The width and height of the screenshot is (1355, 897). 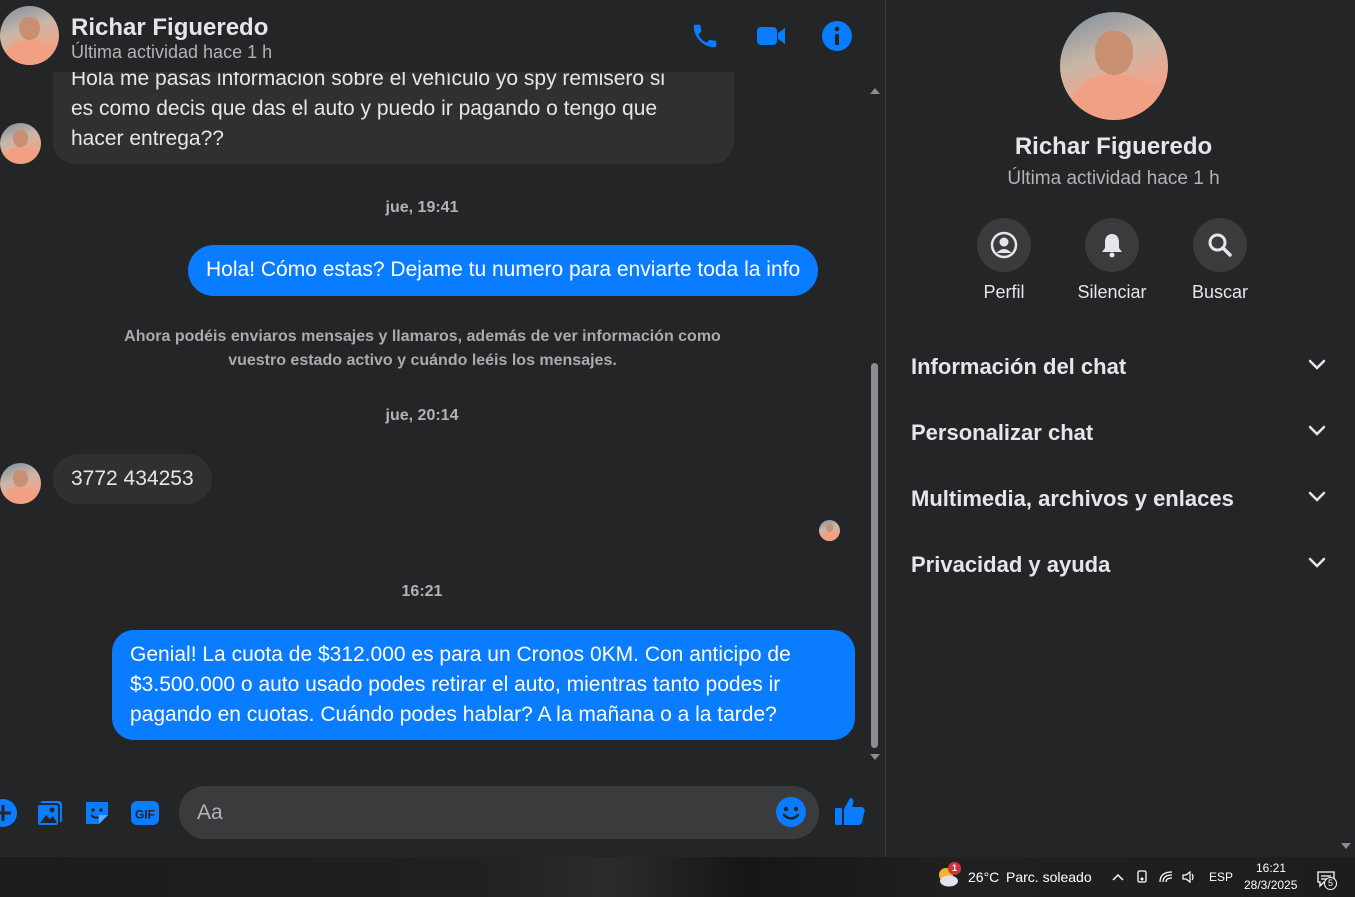 I want to click on notification-count: 5, so click(x=1330, y=883).